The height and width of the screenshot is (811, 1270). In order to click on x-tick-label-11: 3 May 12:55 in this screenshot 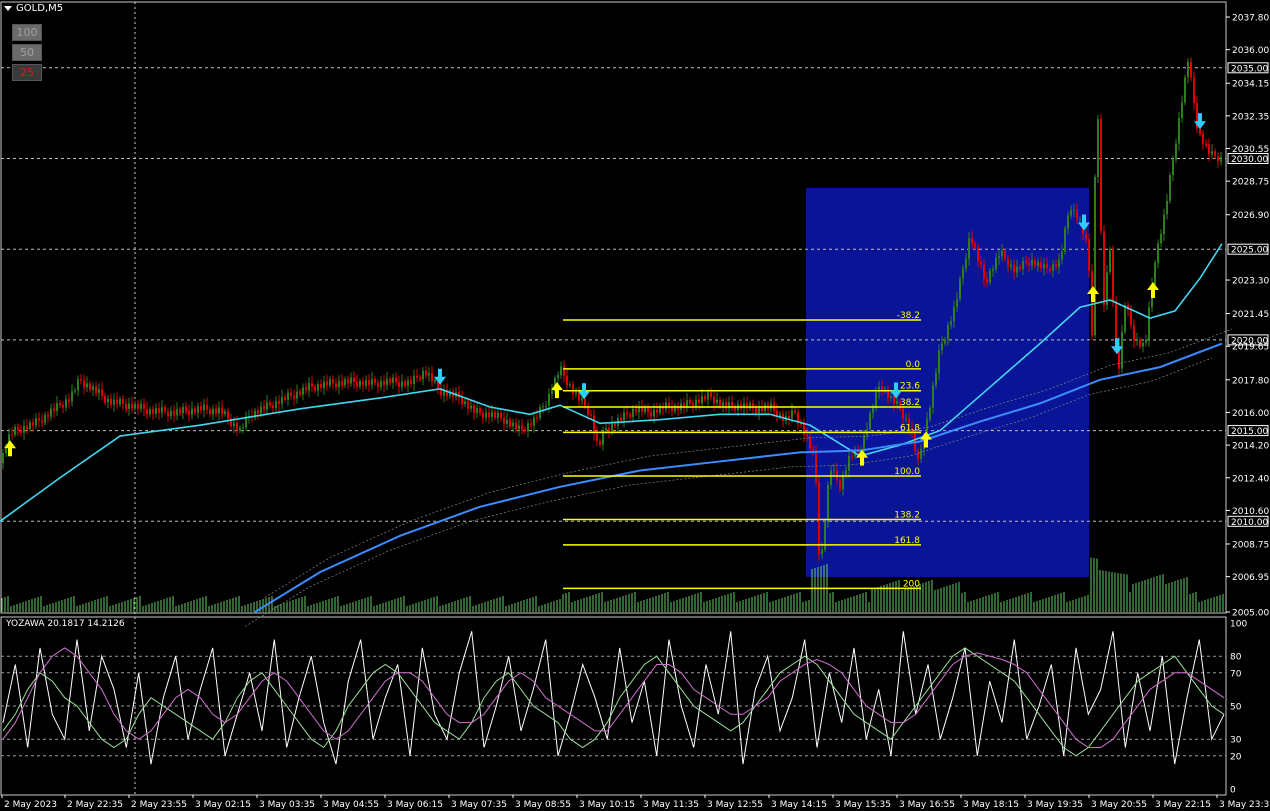, I will do `click(735, 805)`.